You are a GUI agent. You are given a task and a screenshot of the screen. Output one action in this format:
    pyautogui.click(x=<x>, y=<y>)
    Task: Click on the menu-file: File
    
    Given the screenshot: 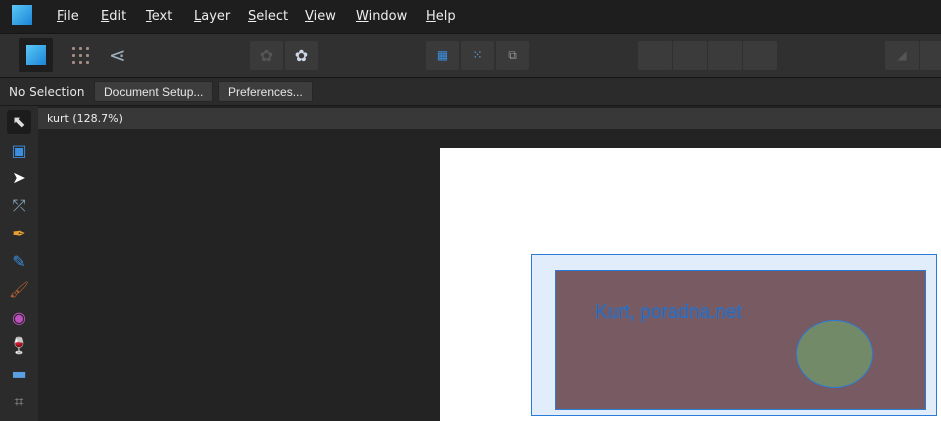 What is the action you would take?
    pyautogui.click(x=68, y=16)
    